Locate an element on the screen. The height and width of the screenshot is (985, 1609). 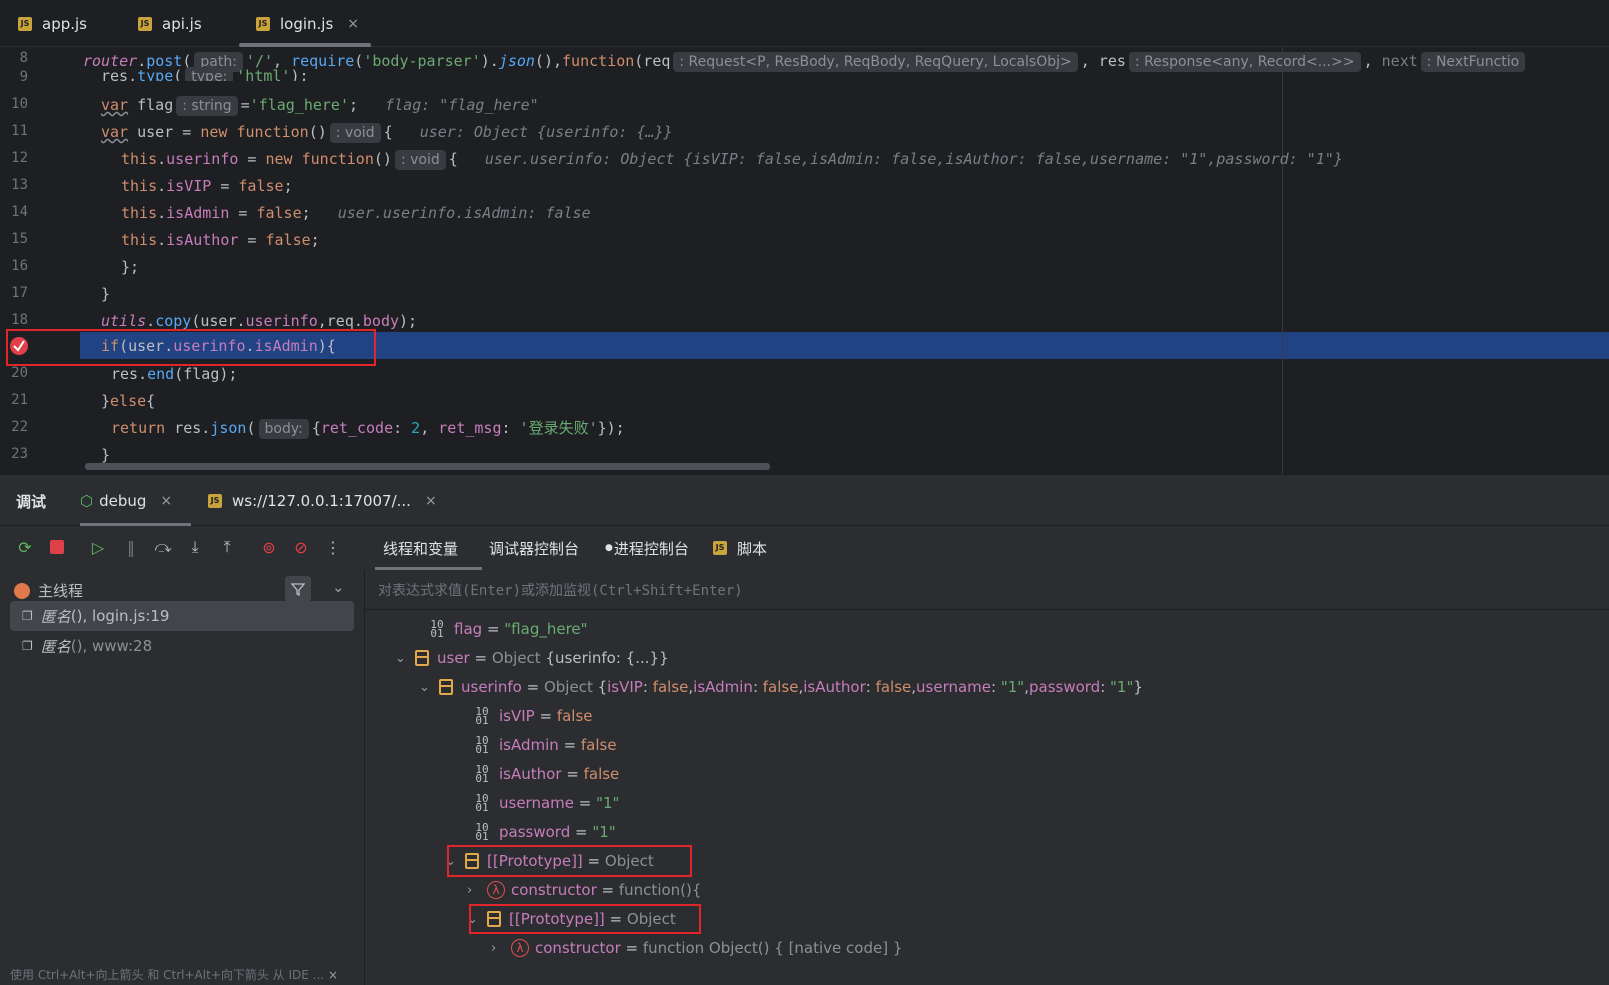
var-row-password: 10 01 password = "1" is located at coordinates (544, 832).